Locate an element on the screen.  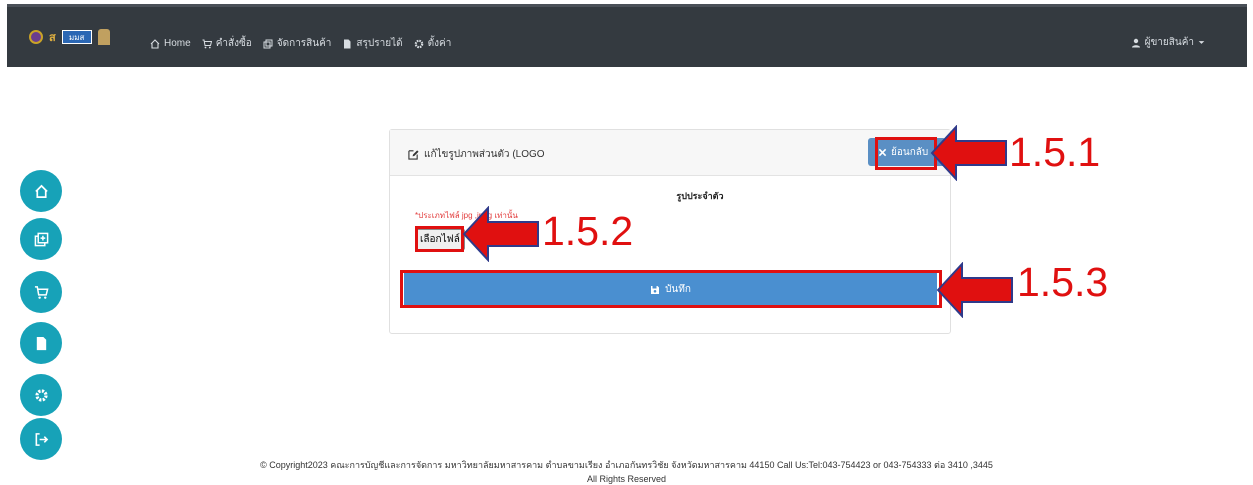
caret-down-icon is located at coordinates (1201, 42).